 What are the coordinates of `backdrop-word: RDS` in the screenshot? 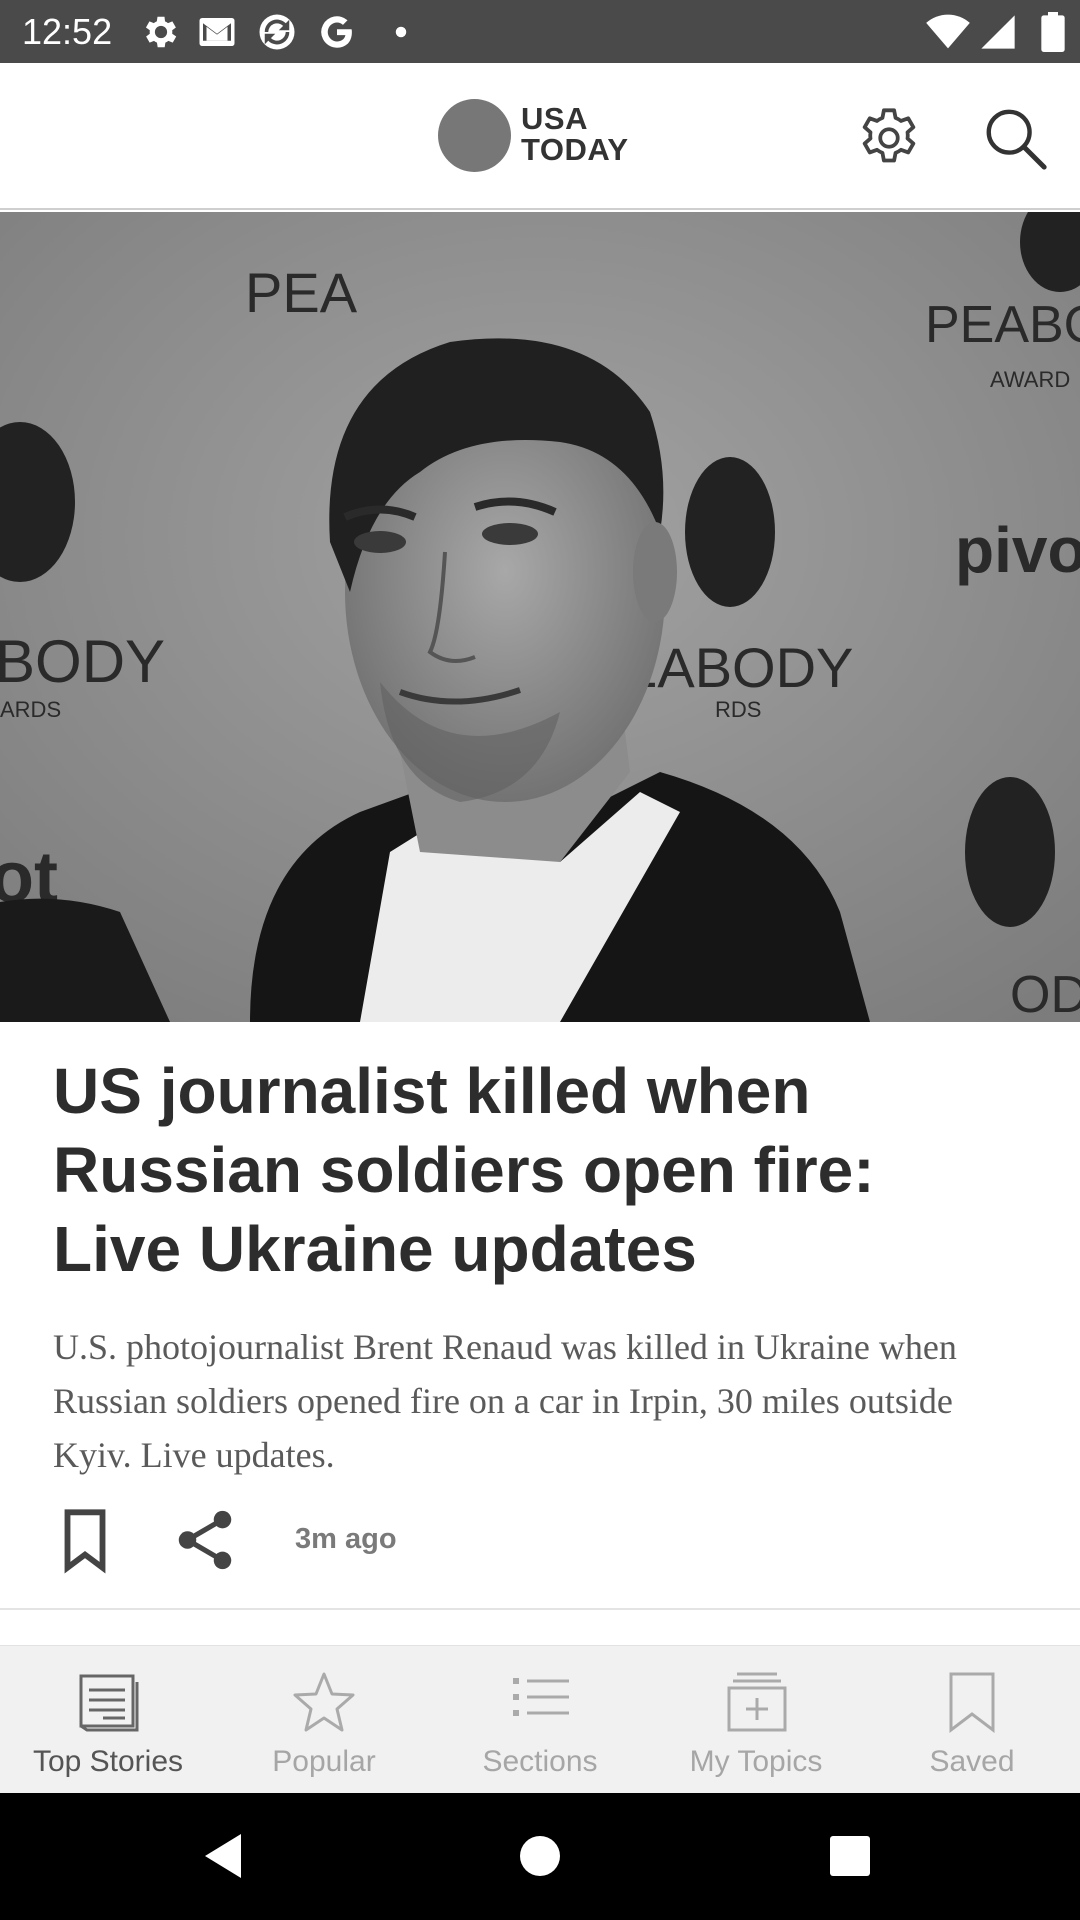 It's located at (738, 709).